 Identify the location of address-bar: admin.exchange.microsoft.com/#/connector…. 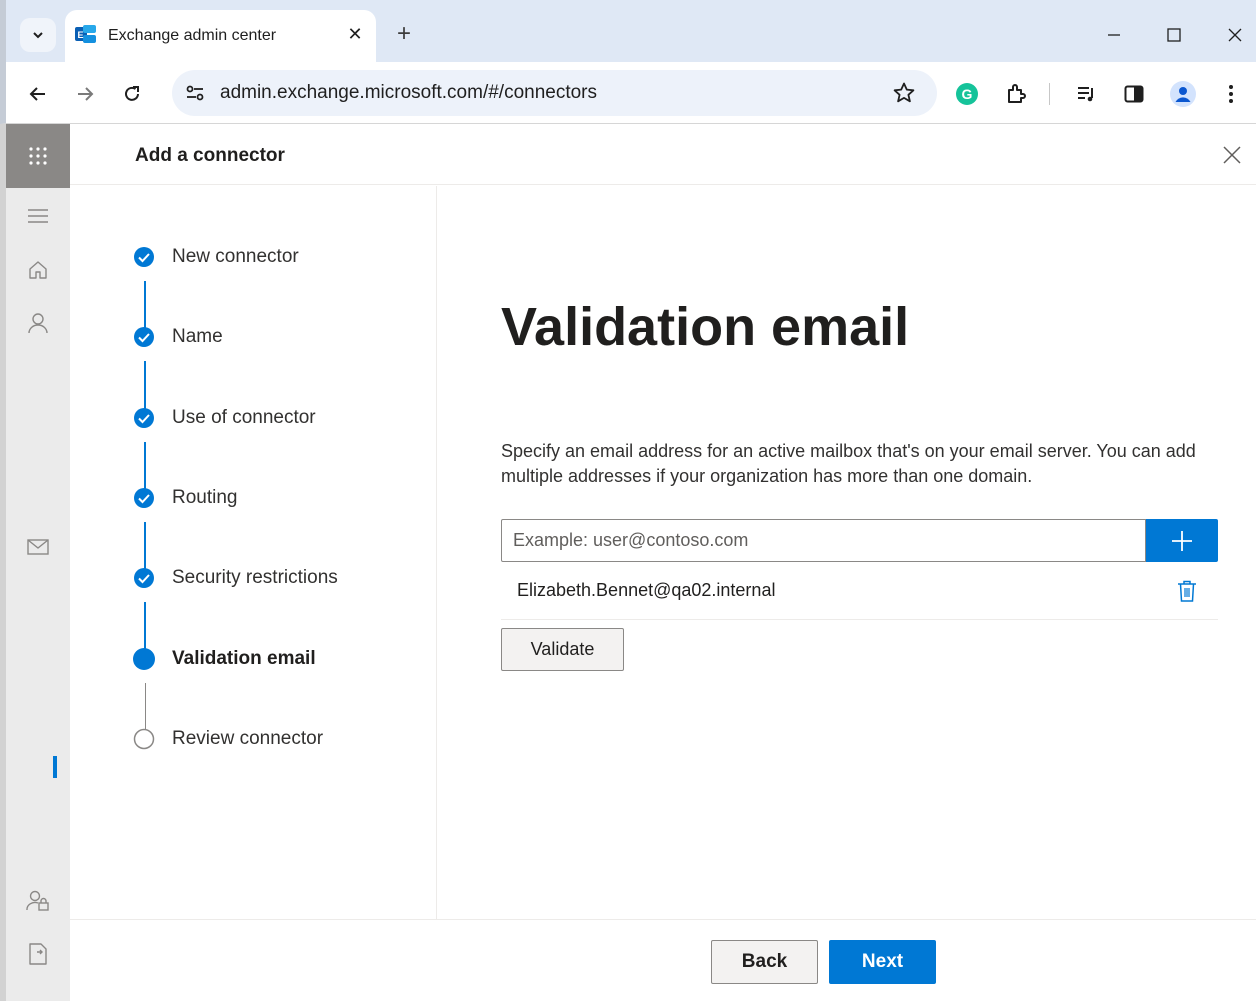
(554, 93).